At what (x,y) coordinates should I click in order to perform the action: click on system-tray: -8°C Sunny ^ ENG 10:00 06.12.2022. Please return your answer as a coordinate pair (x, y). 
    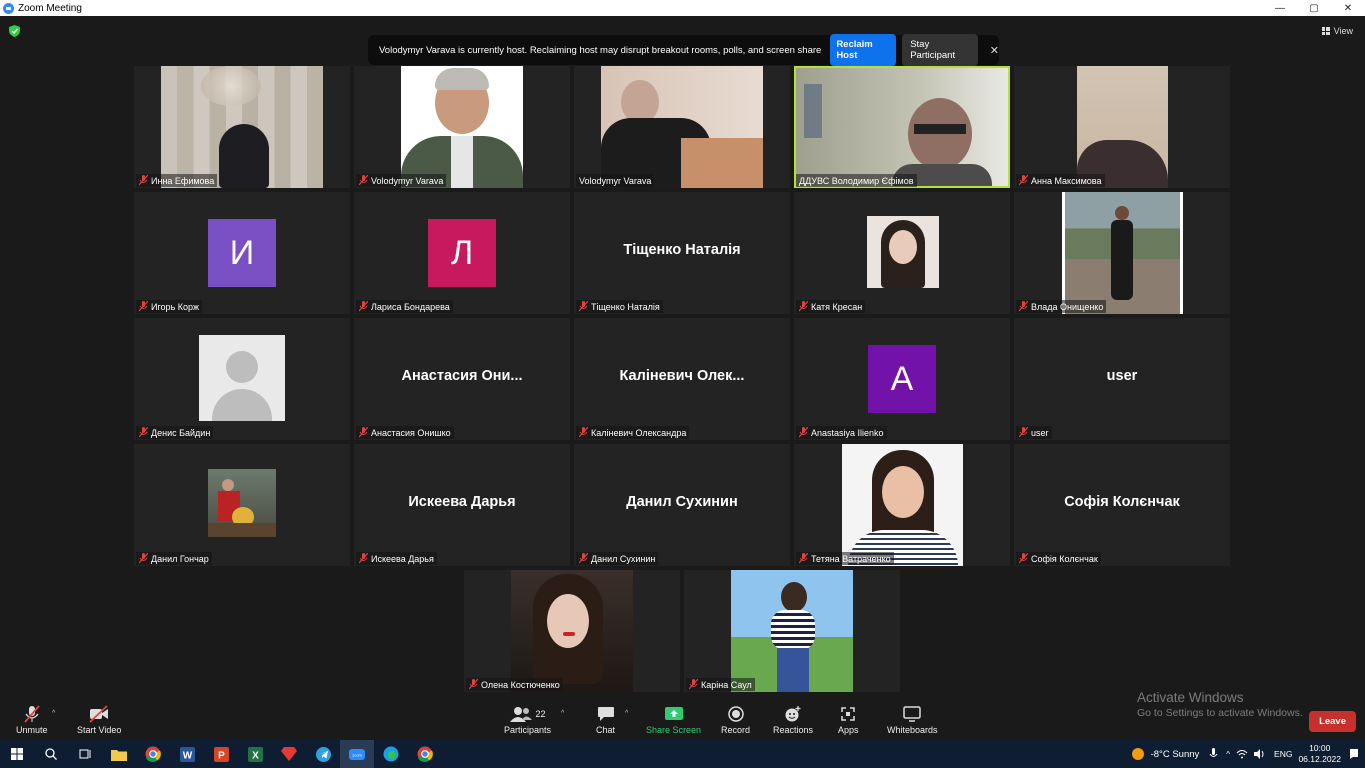
    Looking at the image, I should click on (1248, 754).